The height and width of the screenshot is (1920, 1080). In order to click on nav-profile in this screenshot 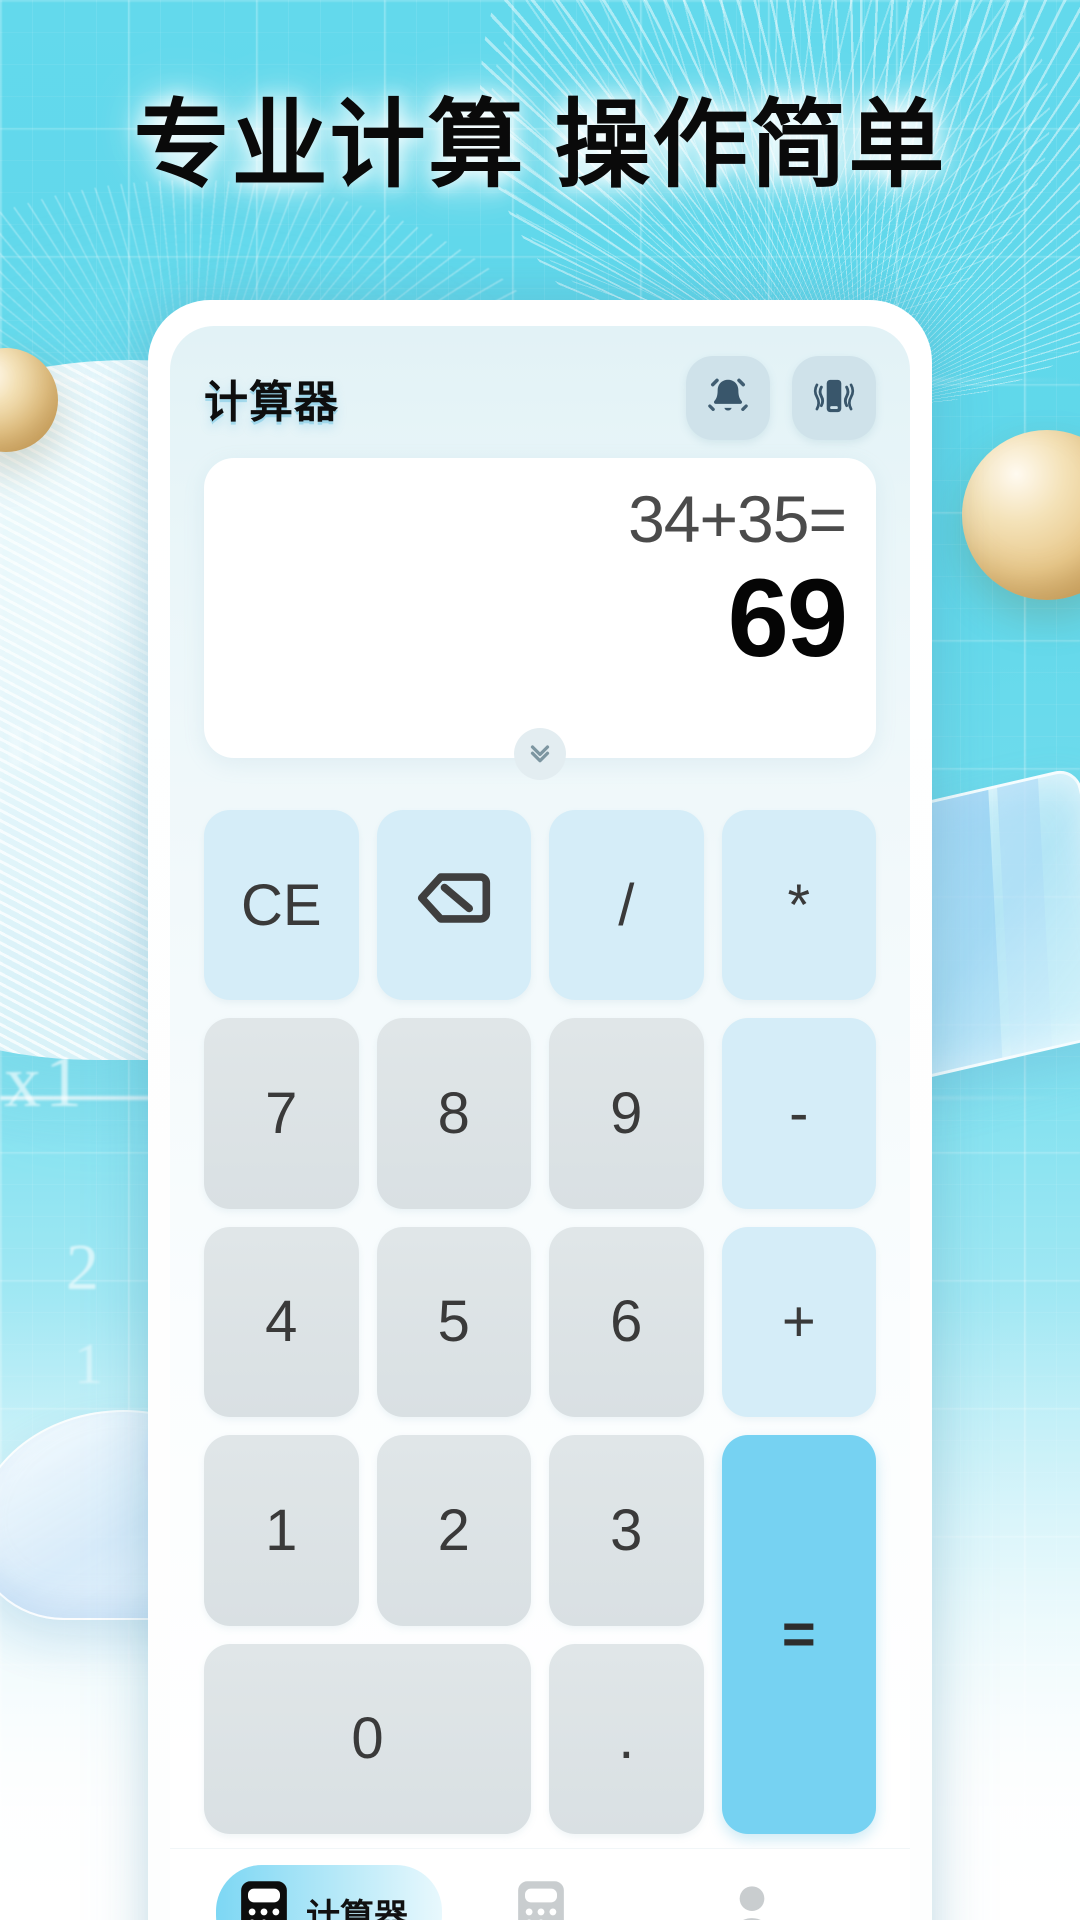, I will do `click(758, 1899)`.